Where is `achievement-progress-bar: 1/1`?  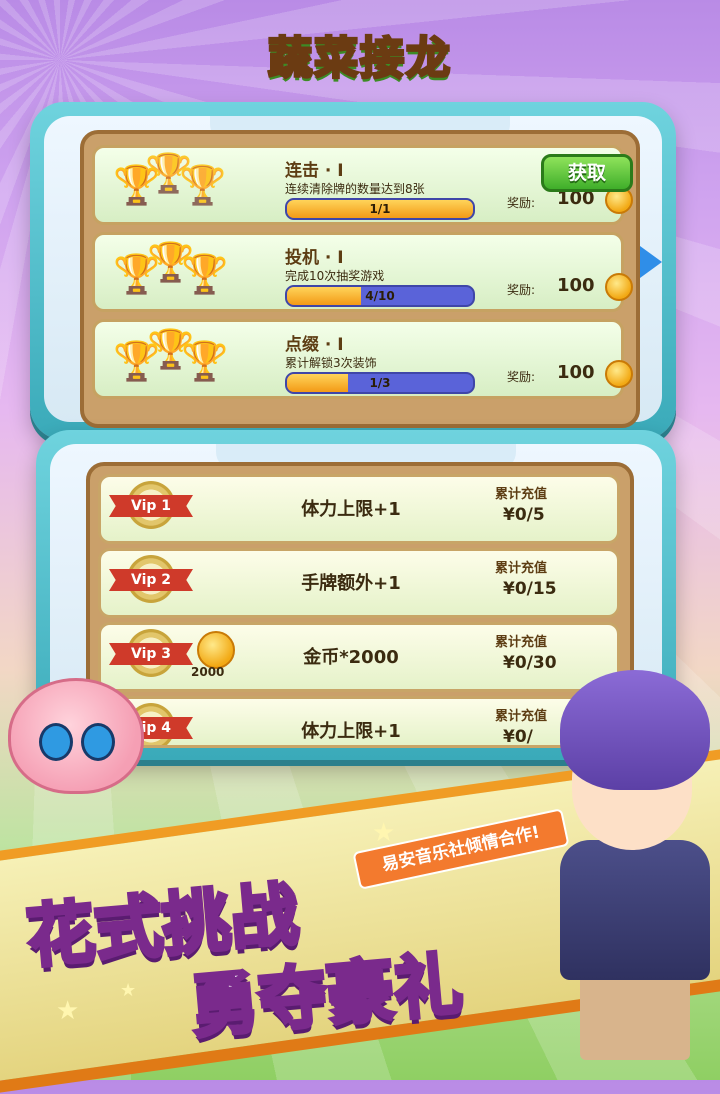
achievement-progress-bar: 1/1 is located at coordinates (380, 209).